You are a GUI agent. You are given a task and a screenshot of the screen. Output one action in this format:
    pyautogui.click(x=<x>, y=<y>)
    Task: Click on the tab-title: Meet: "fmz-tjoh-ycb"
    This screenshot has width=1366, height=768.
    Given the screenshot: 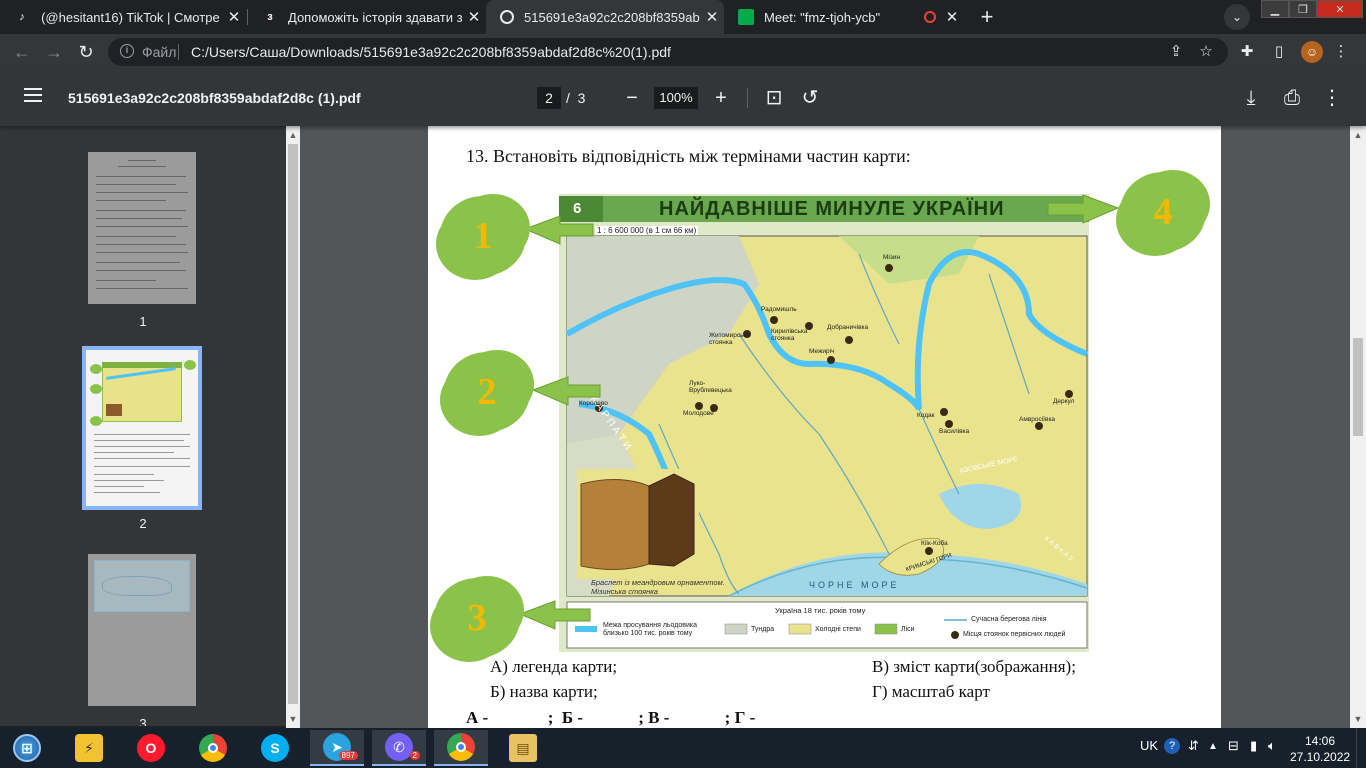 What is the action you would take?
    pyautogui.click(x=822, y=17)
    